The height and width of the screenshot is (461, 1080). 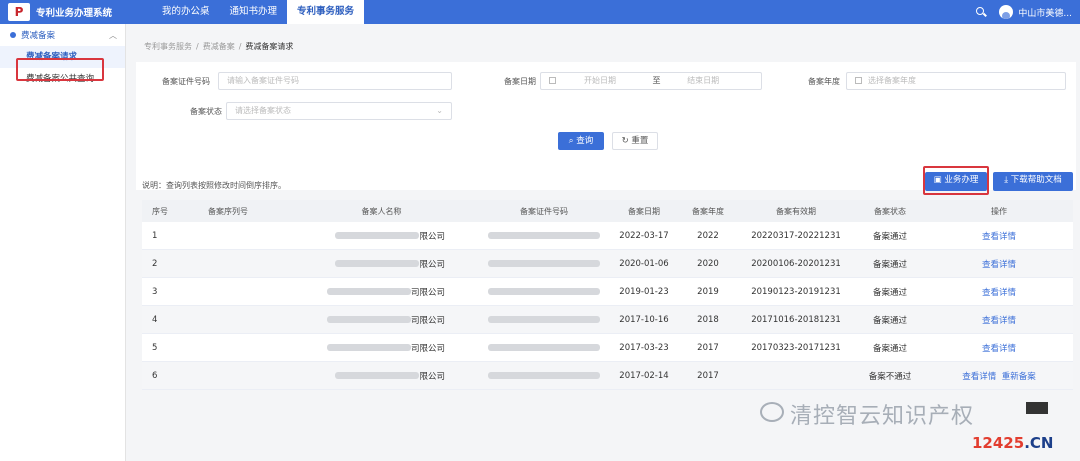 I want to click on download-help-button: ⤓ 下载帮助文档, so click(x=1033, y=181).